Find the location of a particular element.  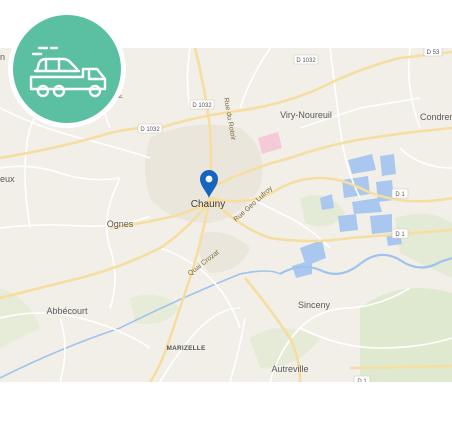

place-label-chauny: Chauny is located at coordinates (208, 204).